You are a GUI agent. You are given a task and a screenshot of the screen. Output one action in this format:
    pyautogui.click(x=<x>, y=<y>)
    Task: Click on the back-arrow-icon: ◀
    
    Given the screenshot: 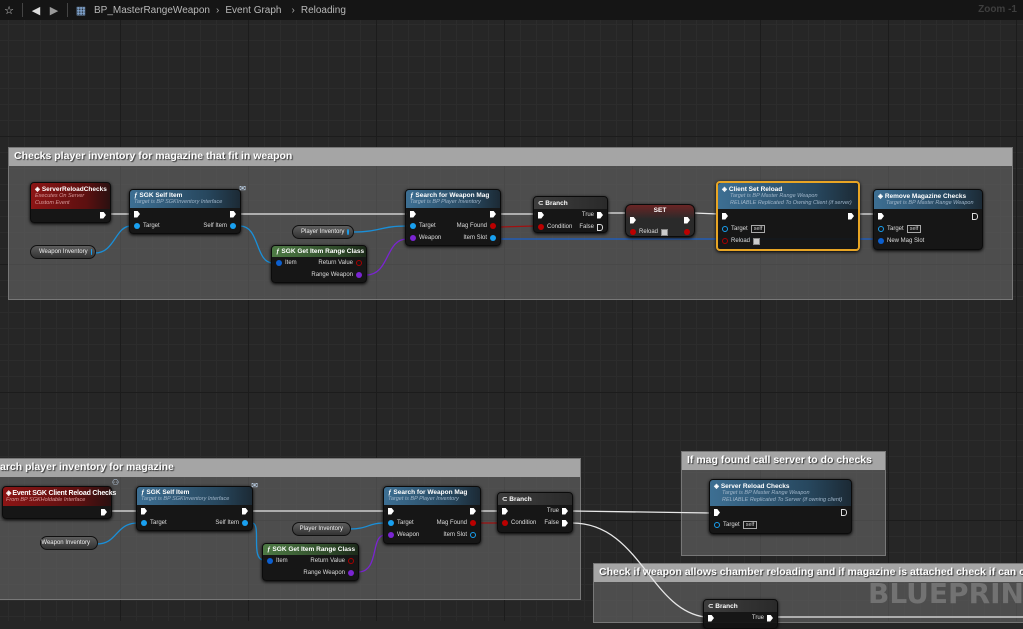 What is the action you would take?
    pyautogui.click(x=36, y=10)
    